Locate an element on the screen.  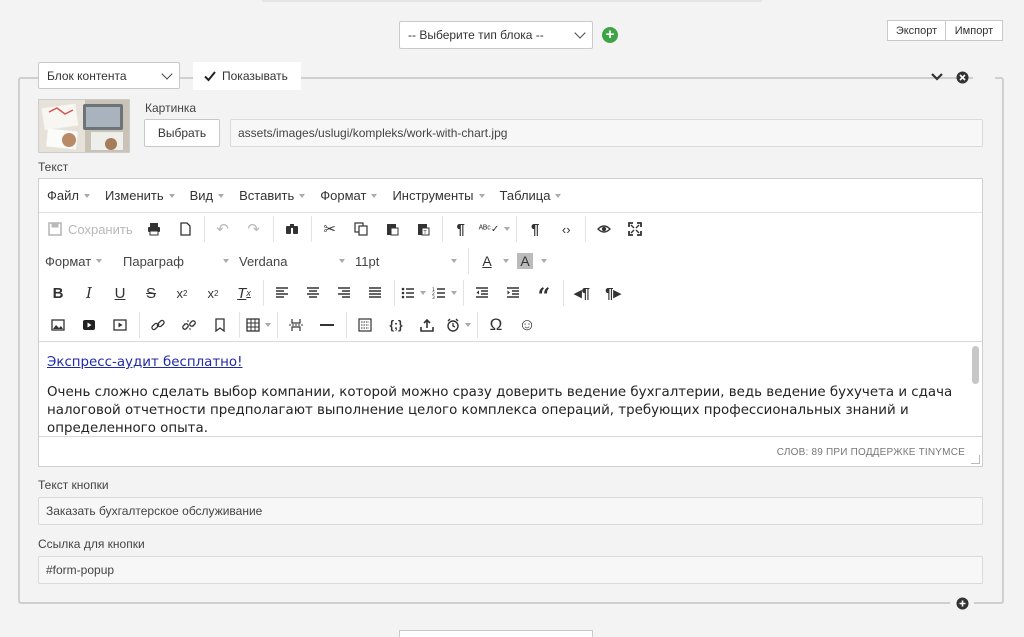
menu-view: Вид is located at coordinates (207, 195).